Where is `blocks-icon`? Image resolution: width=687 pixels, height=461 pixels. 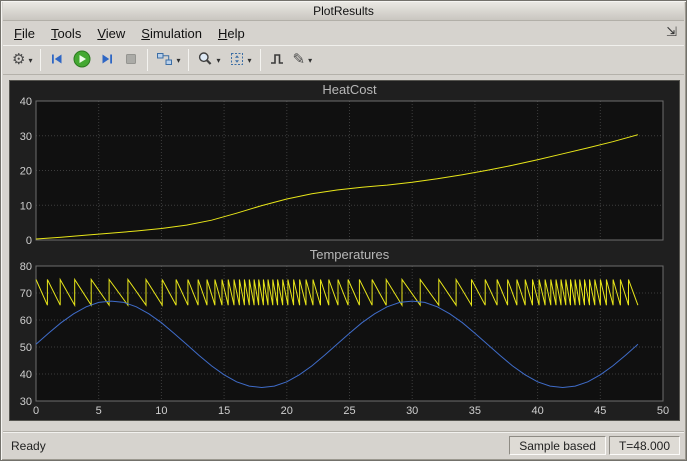 blocks-icon is located at coordinates (164, 60).